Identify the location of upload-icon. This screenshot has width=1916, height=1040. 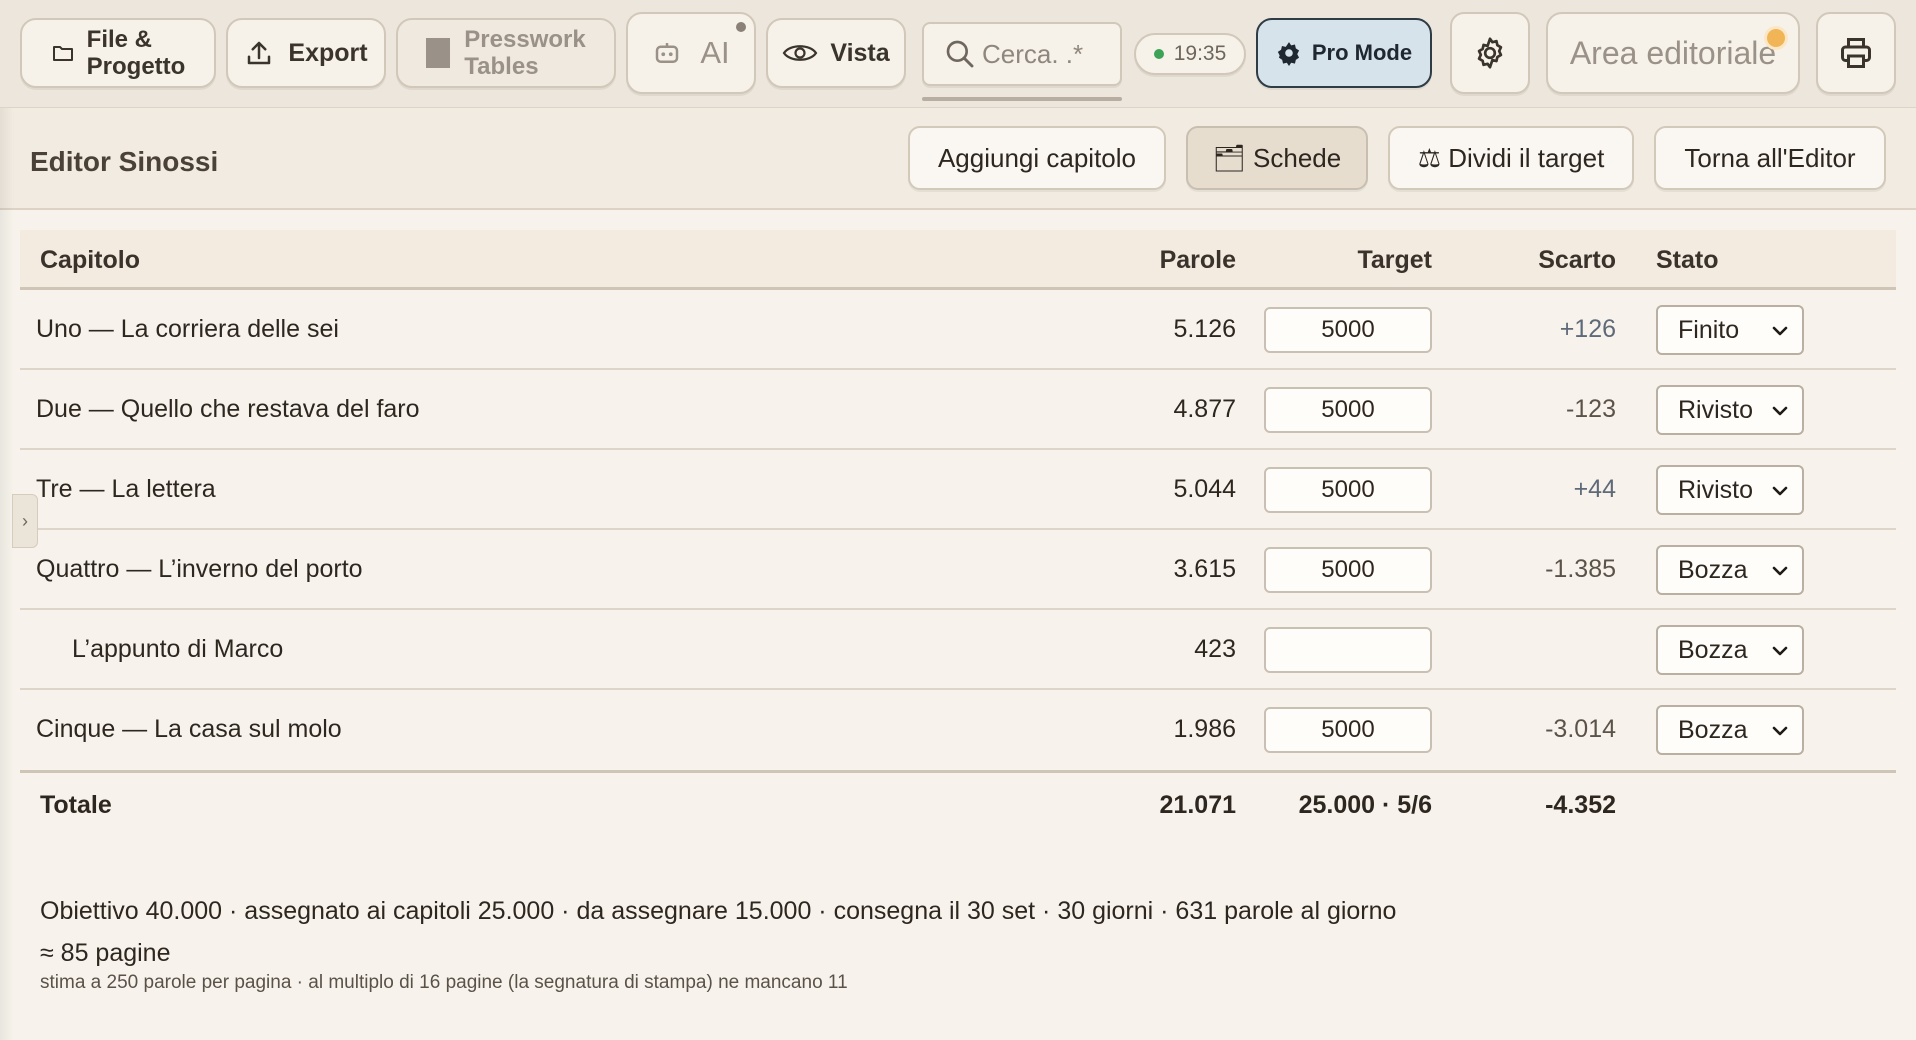
(259, 53).